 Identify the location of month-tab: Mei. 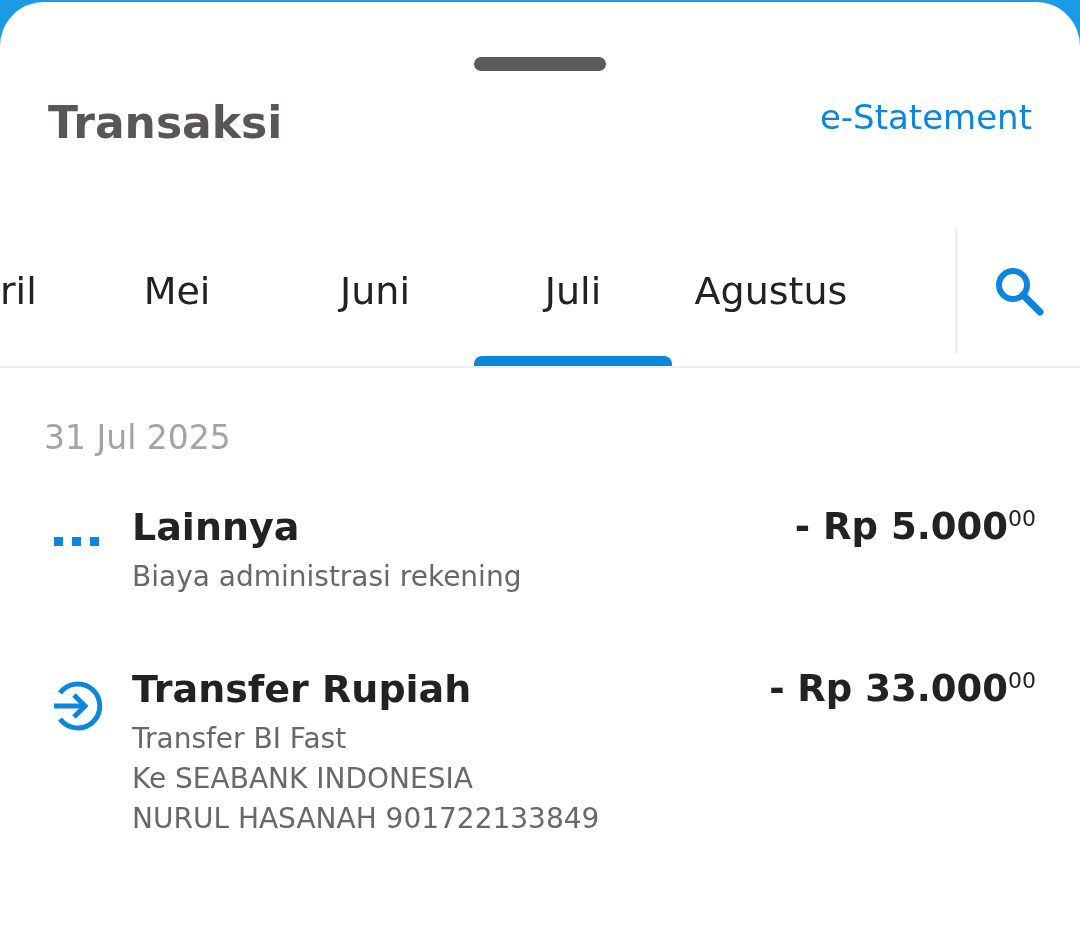
(177, 291).